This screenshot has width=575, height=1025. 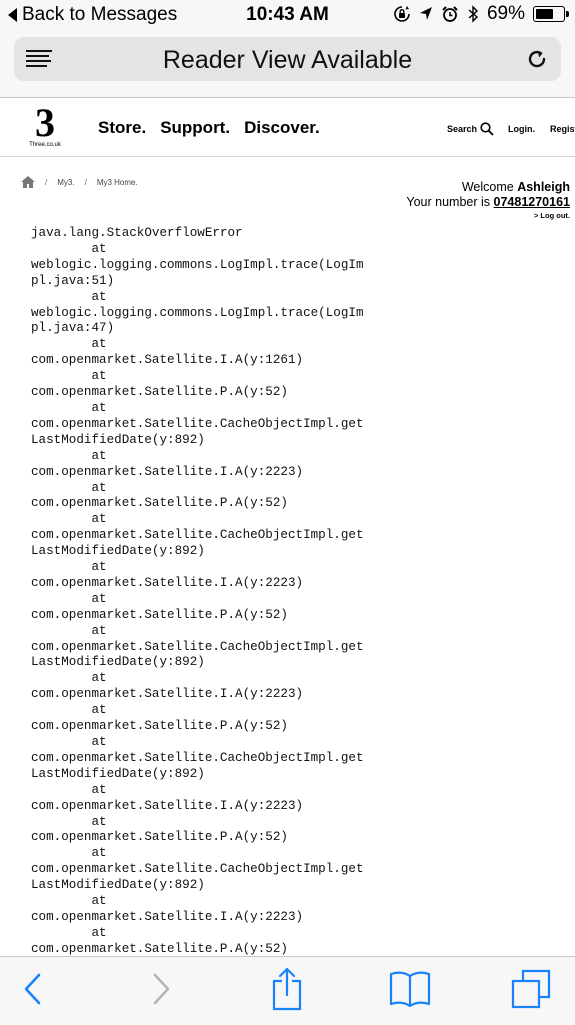 I want to click on logo-subtext: Three.co.uk, so click(x=45, y=145).